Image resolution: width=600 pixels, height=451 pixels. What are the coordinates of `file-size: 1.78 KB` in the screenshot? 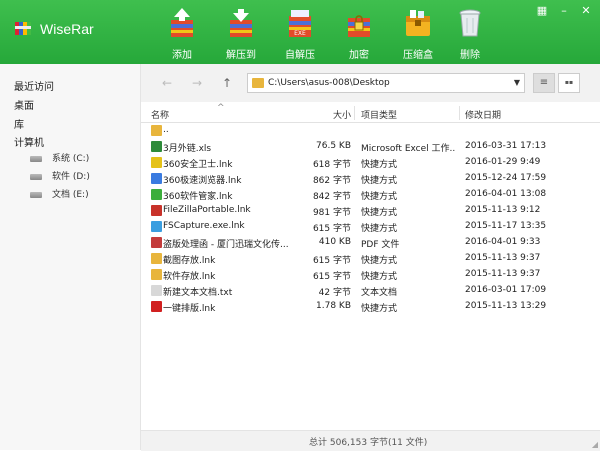 It's located at (333, 306).